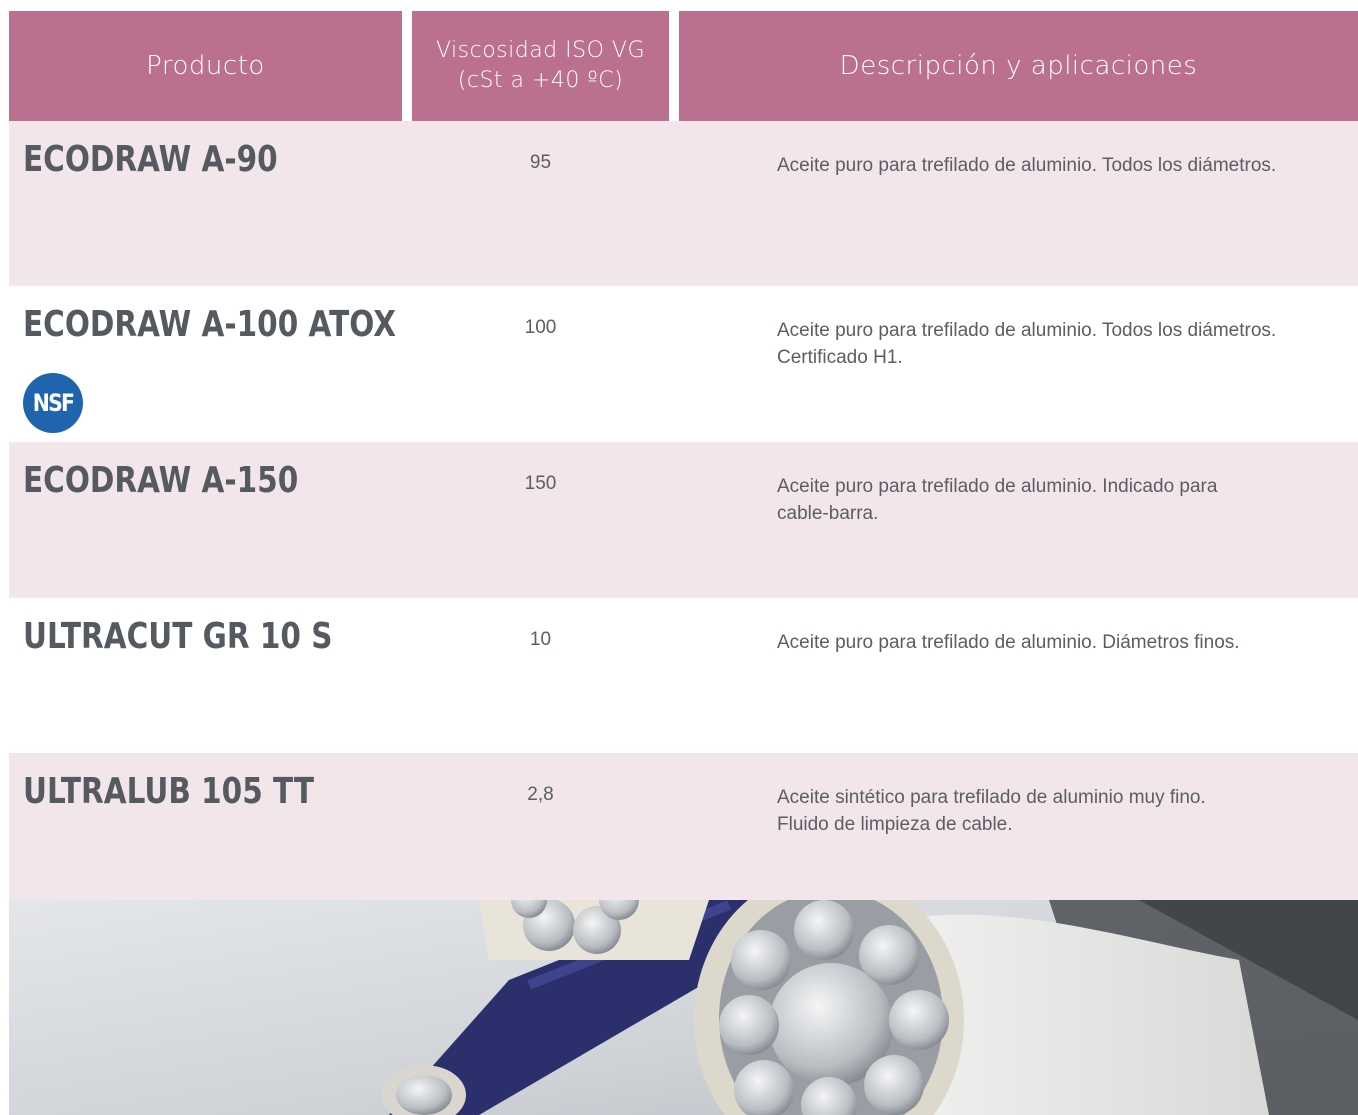  I want to click on product-name: ULTRALUB 105 TT, so click(168, 791).